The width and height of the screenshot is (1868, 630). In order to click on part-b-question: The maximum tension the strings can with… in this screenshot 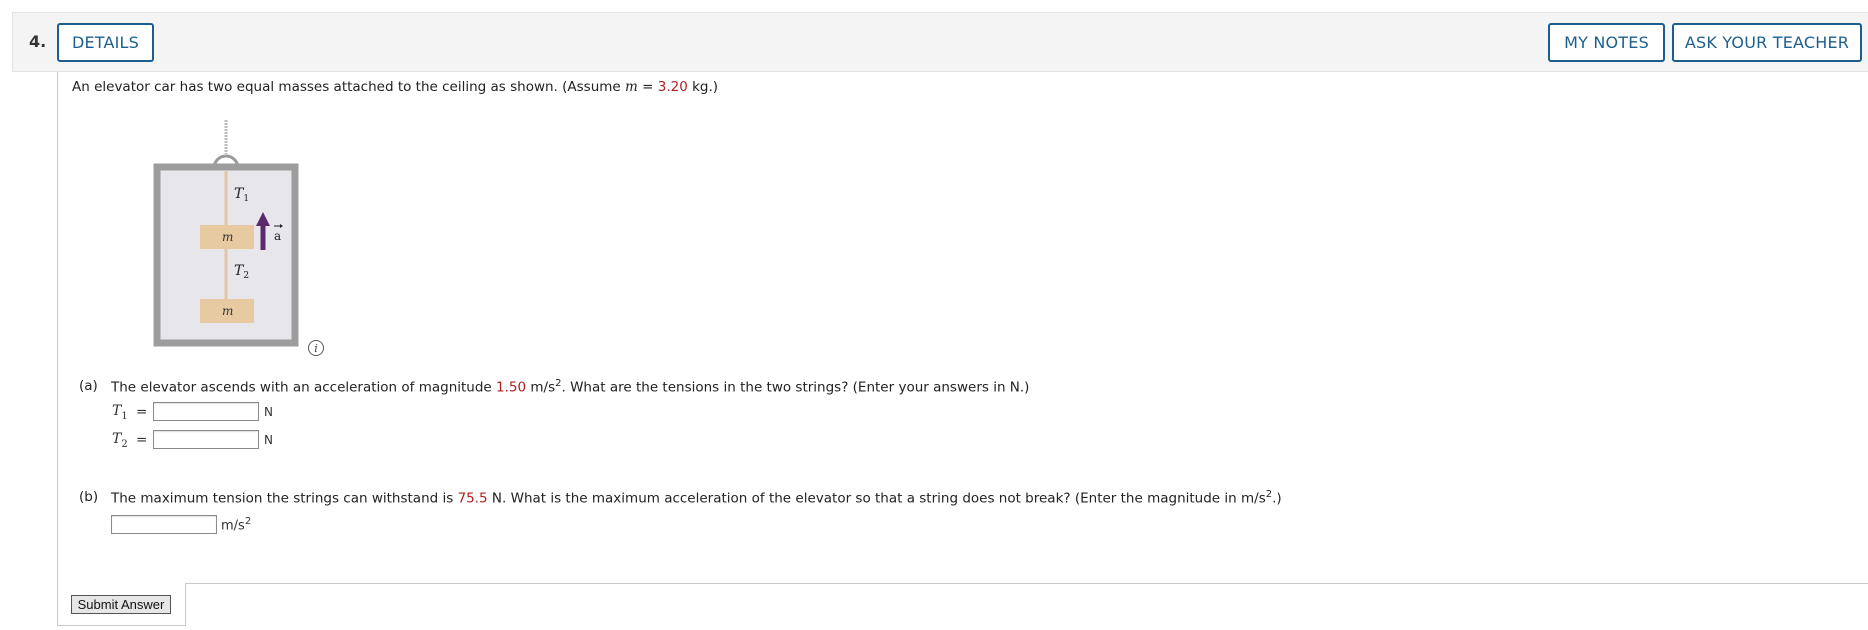, I will do `click(696, 498)`.